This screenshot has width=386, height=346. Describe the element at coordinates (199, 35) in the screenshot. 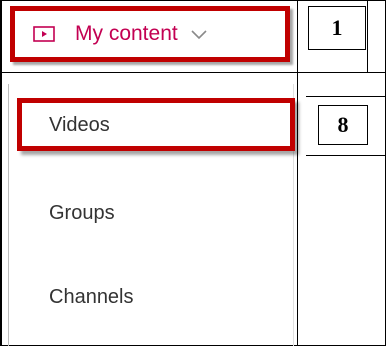

I see `chevron-down-icon` at that location.